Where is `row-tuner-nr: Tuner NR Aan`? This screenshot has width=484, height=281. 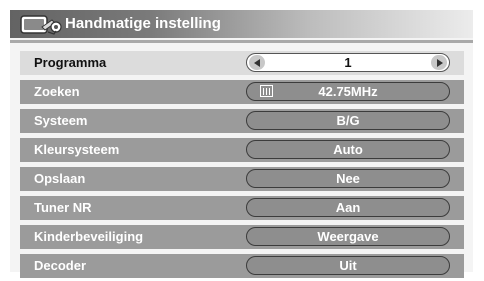
row-tuner-nr: Tuner NR Aan is located at coordinates (242, 208).